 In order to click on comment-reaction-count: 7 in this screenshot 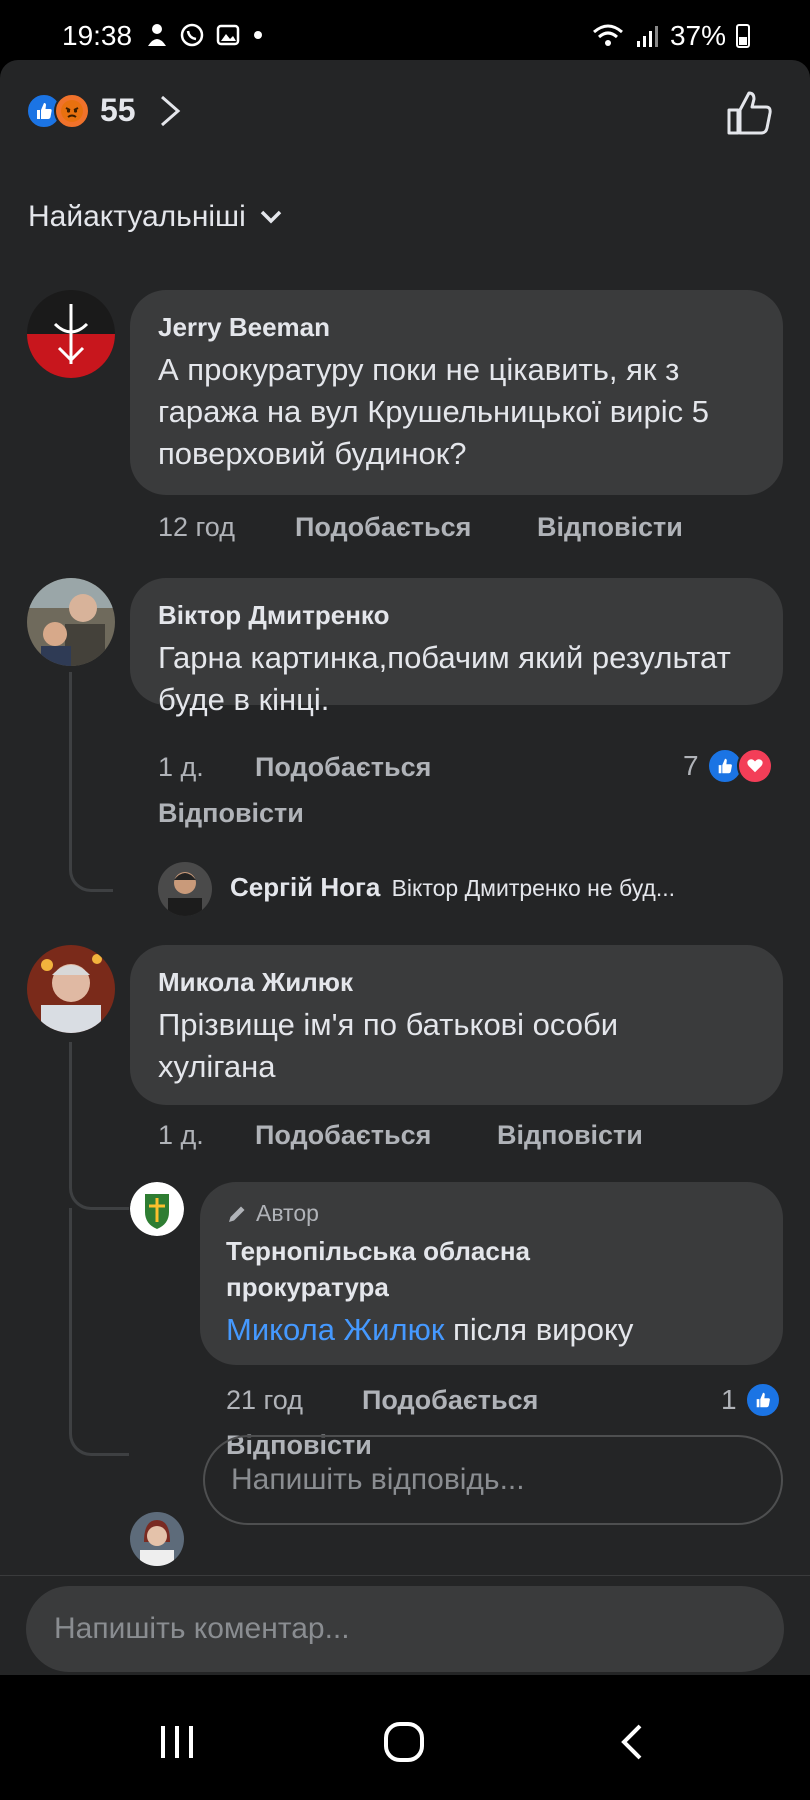, I will do `click(691, 765)`.